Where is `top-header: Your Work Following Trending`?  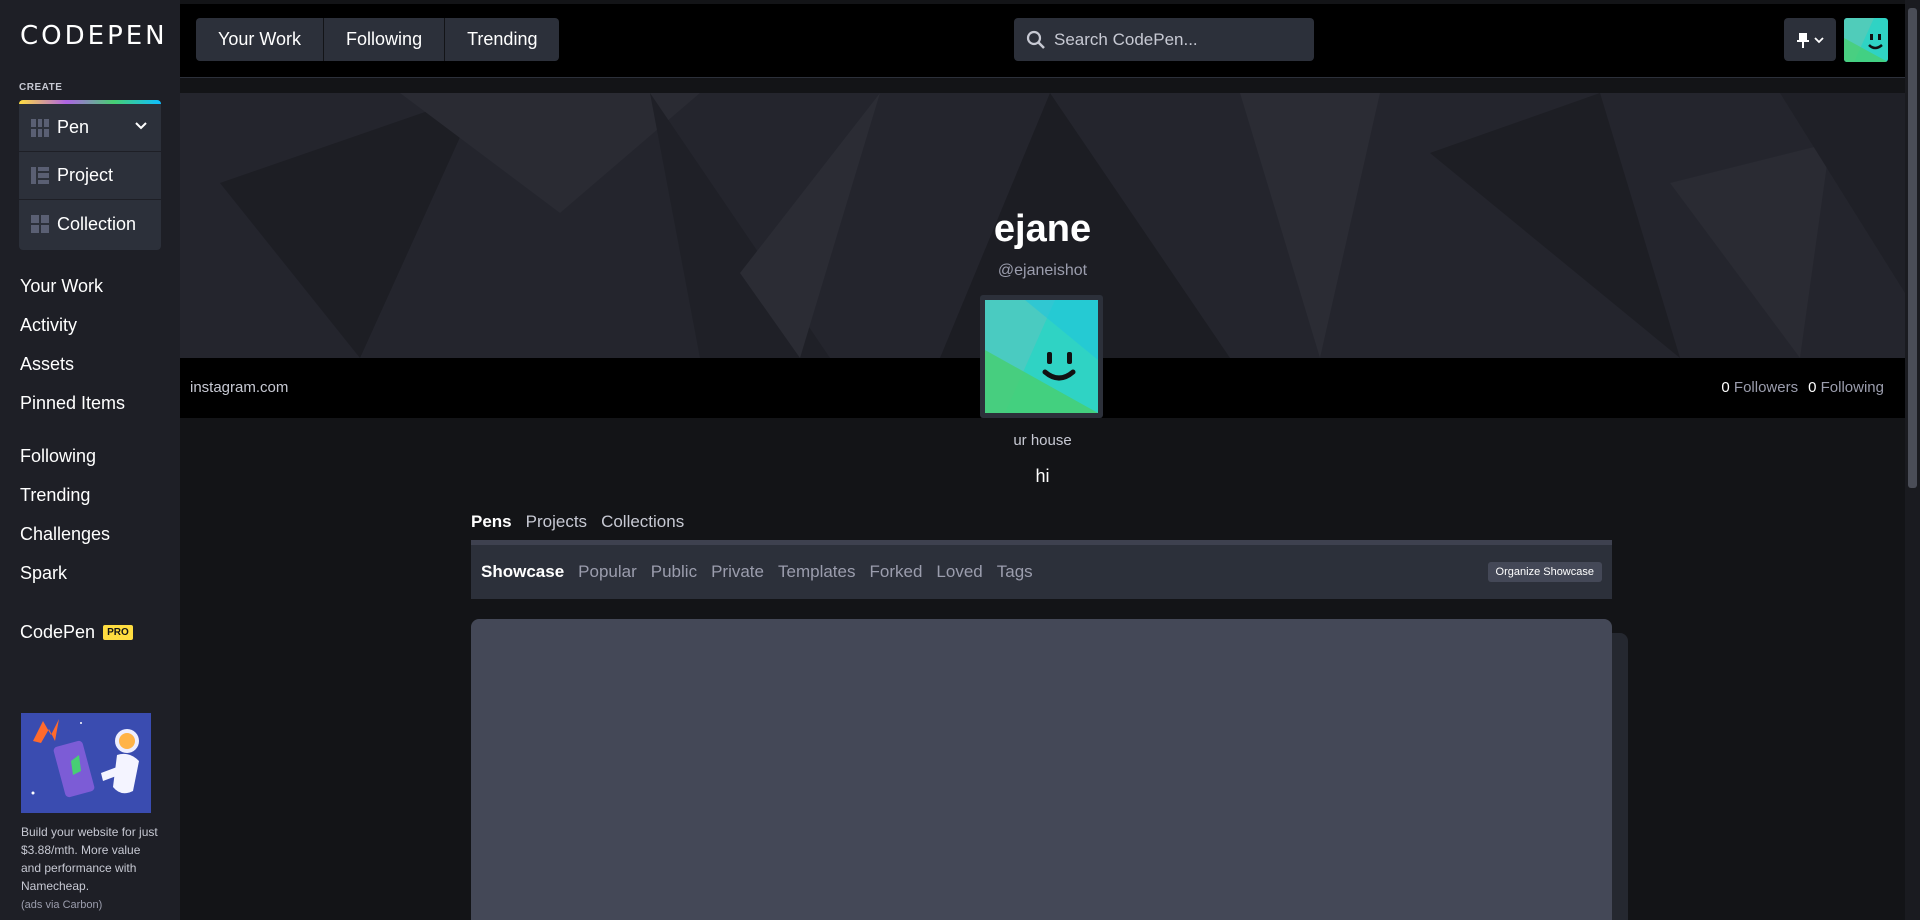 top-header: Your Work Following Trending is located at coordinates (1042, 41).